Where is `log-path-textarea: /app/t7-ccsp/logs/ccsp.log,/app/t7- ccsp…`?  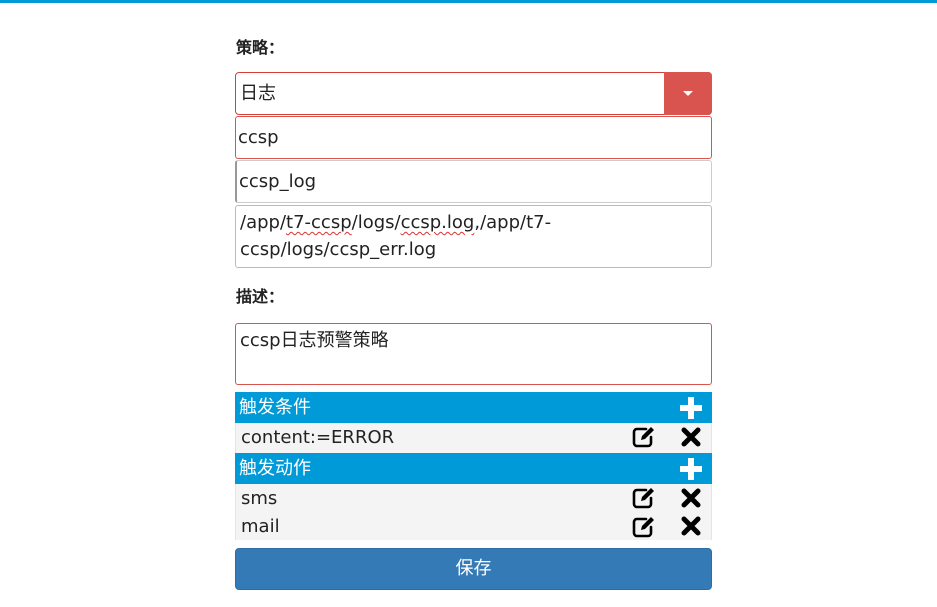
log-path-textarea: /app/t7-ccsp/logs/ccsp.log,/app/t7- ccsp… is located at coordinates (473, 236).